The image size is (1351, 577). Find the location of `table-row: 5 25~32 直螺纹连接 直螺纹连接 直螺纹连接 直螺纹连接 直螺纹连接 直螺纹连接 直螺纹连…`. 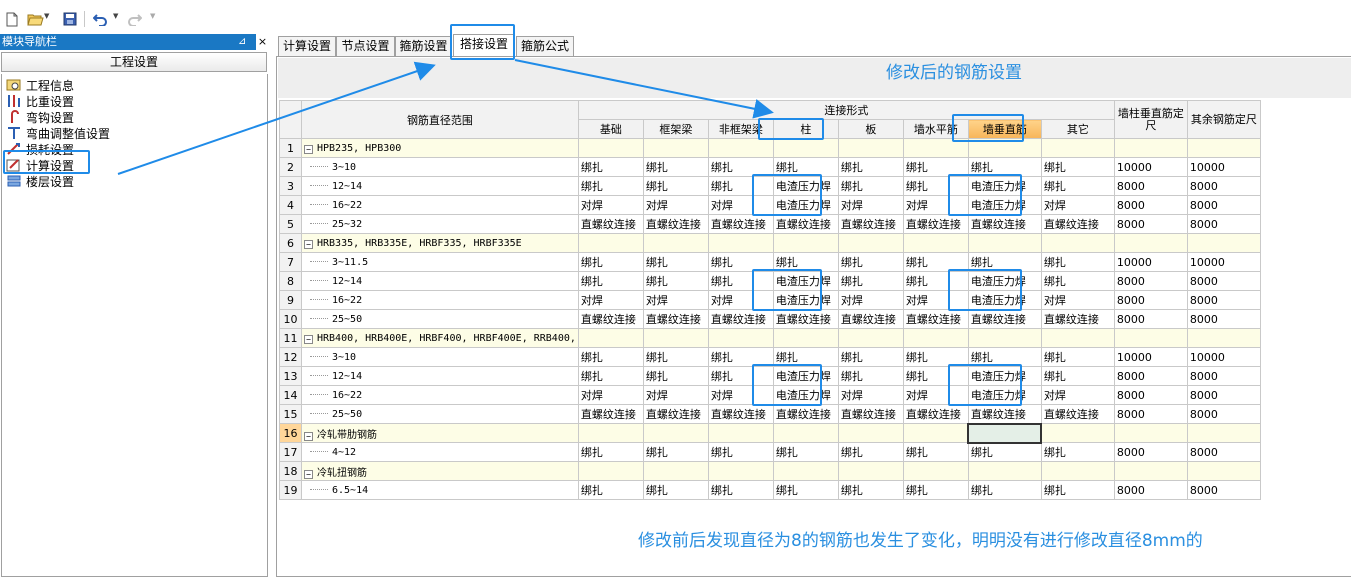

table-row: 5 25~32 直螺纹连接 直螺纹连接 直螺纹连接 直螺纹连接 直螺纹连接 直螺纹连接 直螺纹连… is located at coordinates (770, 224).